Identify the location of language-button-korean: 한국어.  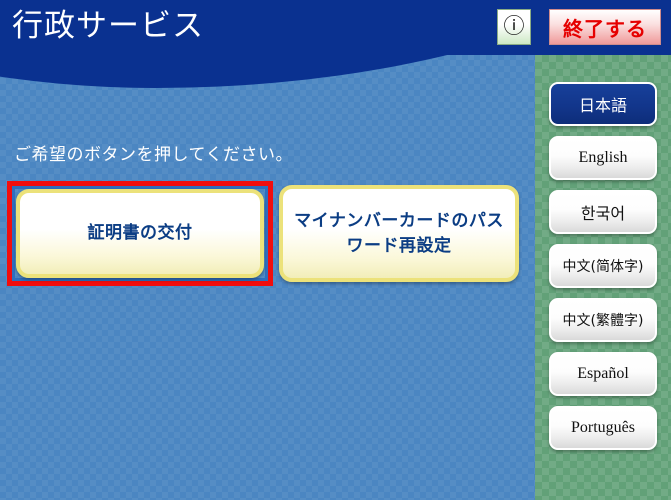
(603, 212).